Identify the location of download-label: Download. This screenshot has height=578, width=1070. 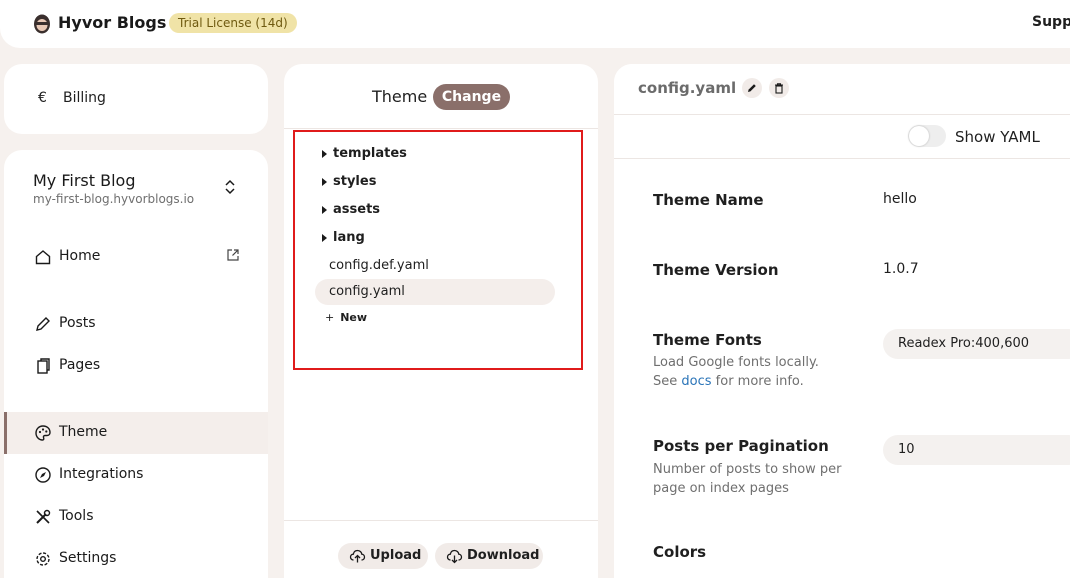
(503, 555).